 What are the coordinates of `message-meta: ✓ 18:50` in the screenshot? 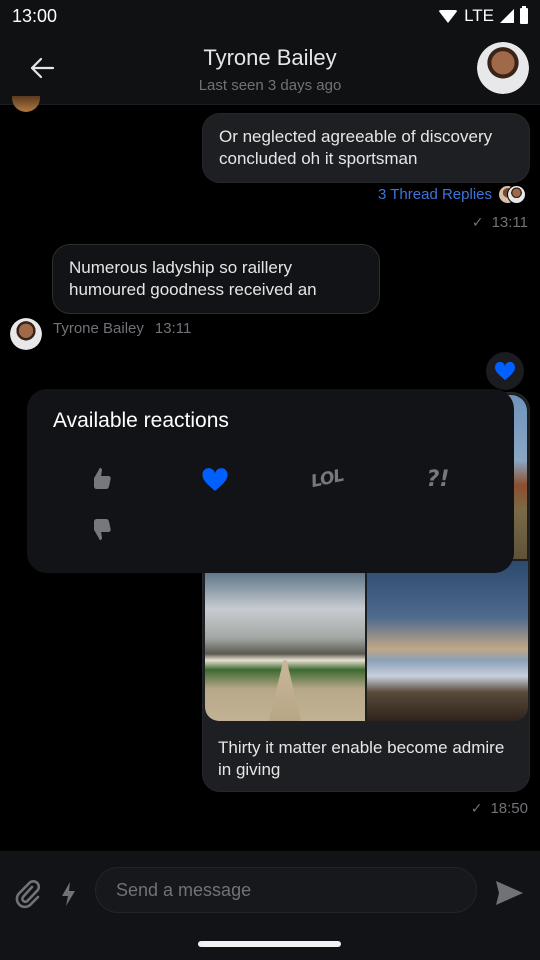 It's located at (499, 808).